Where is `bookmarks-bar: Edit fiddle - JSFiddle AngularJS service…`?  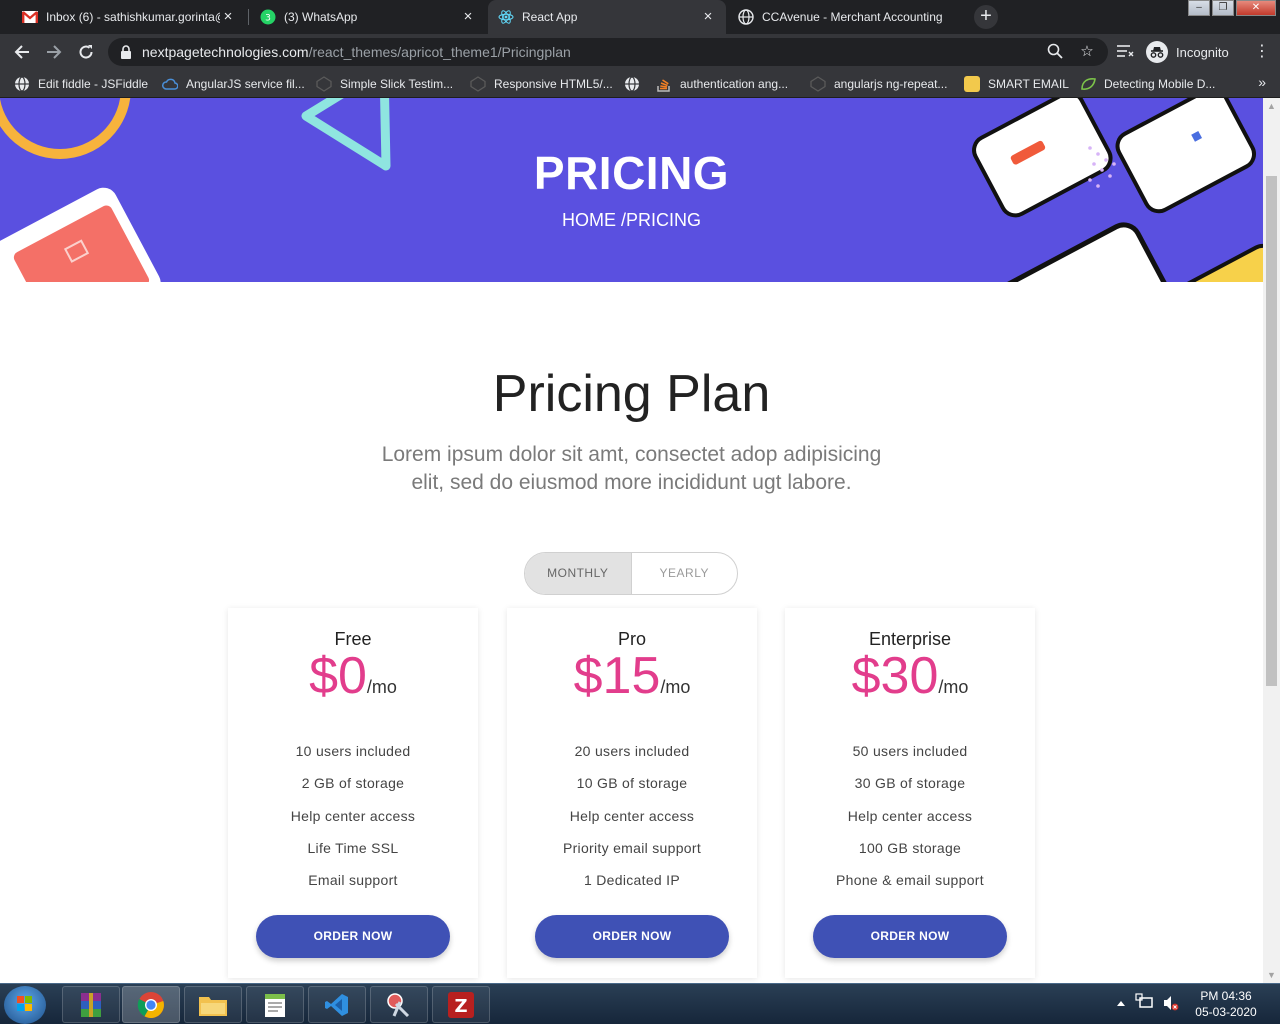 bookmarks-bar: Edit fiddle - JSFiddle AngularJS service… is located at coordinates (640, 84).